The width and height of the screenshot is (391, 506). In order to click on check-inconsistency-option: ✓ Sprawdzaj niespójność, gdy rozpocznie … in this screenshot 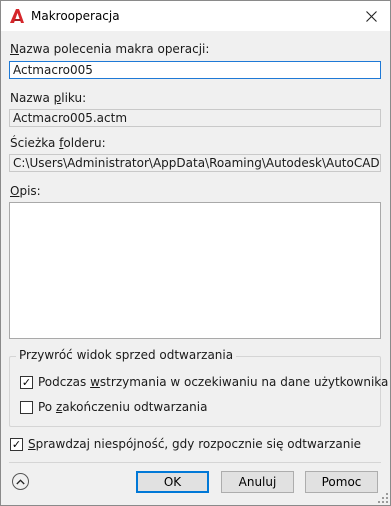, I will do `click(185, 444)`.